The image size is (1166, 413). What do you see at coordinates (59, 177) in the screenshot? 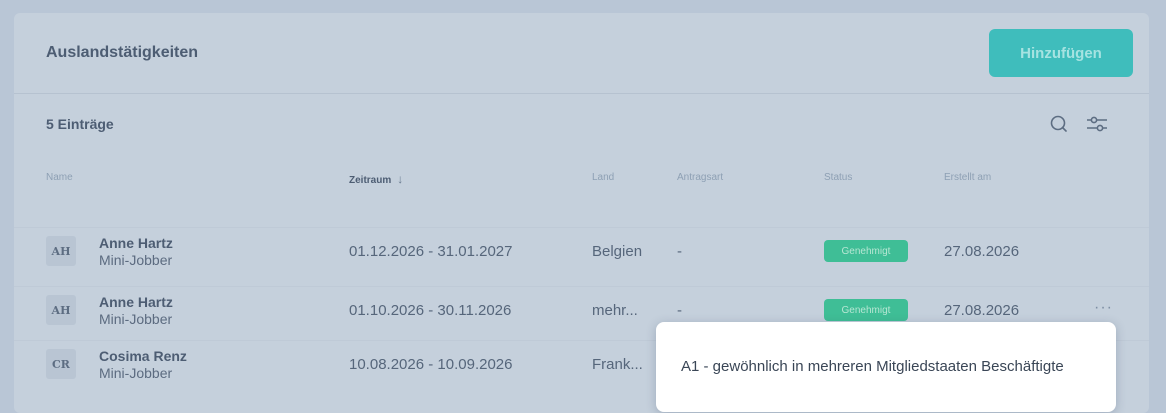
I see `column-header-name: Name` at bounding box center [59, 177].